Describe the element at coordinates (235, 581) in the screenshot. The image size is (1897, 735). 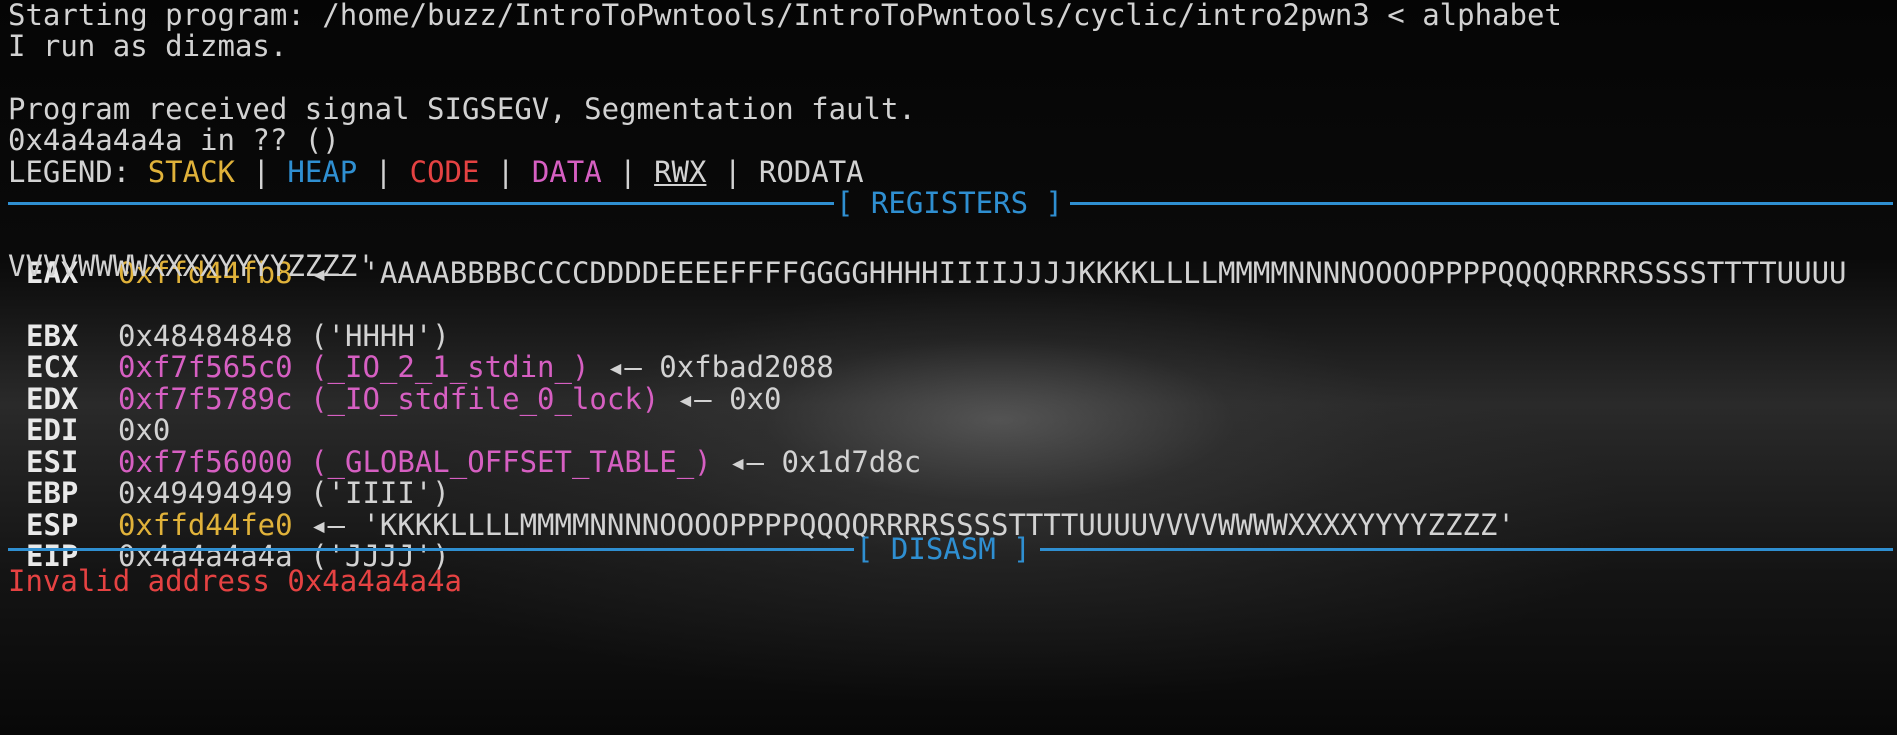
I see `disasm-error-line: Invalid address 0x4a4a4a4a` at that location.